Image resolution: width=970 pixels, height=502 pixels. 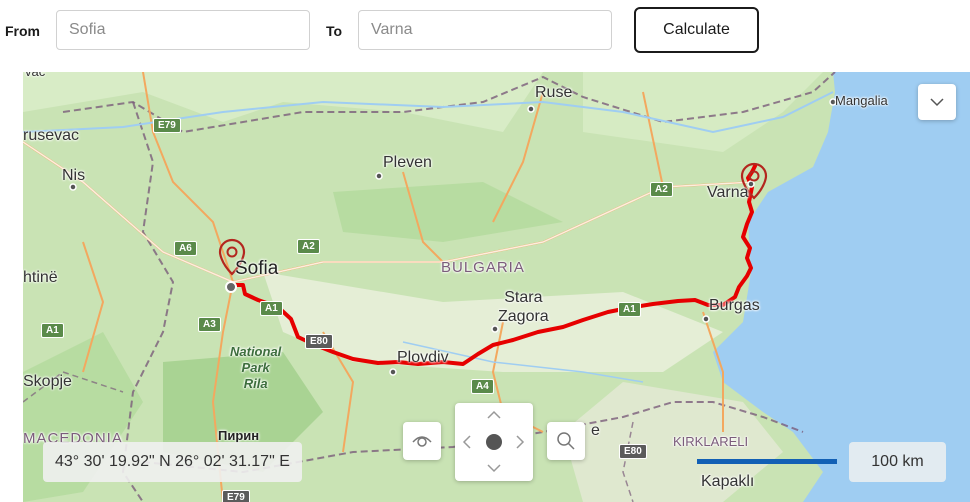 What do you see at coordinates (74, 175) in the screenshot?
I see `place-label-nis: Nis` at bounding box center [74, 175].